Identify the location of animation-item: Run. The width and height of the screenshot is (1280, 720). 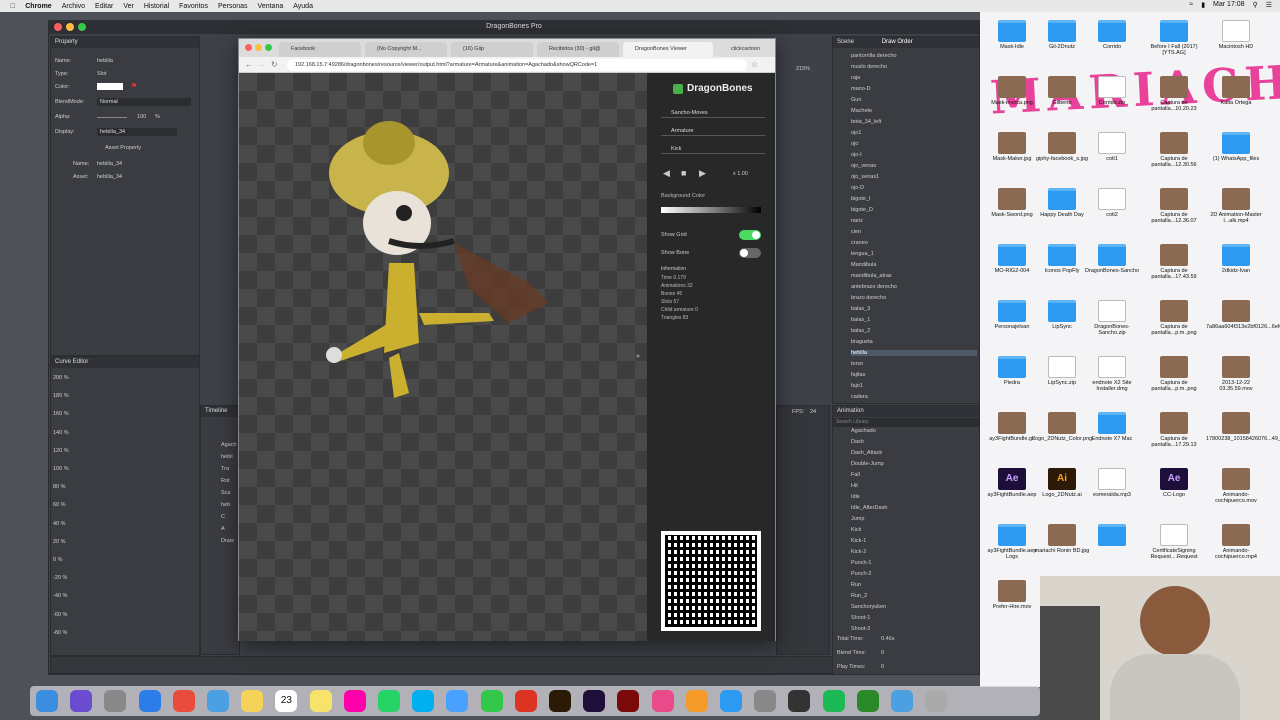
(856, 585).